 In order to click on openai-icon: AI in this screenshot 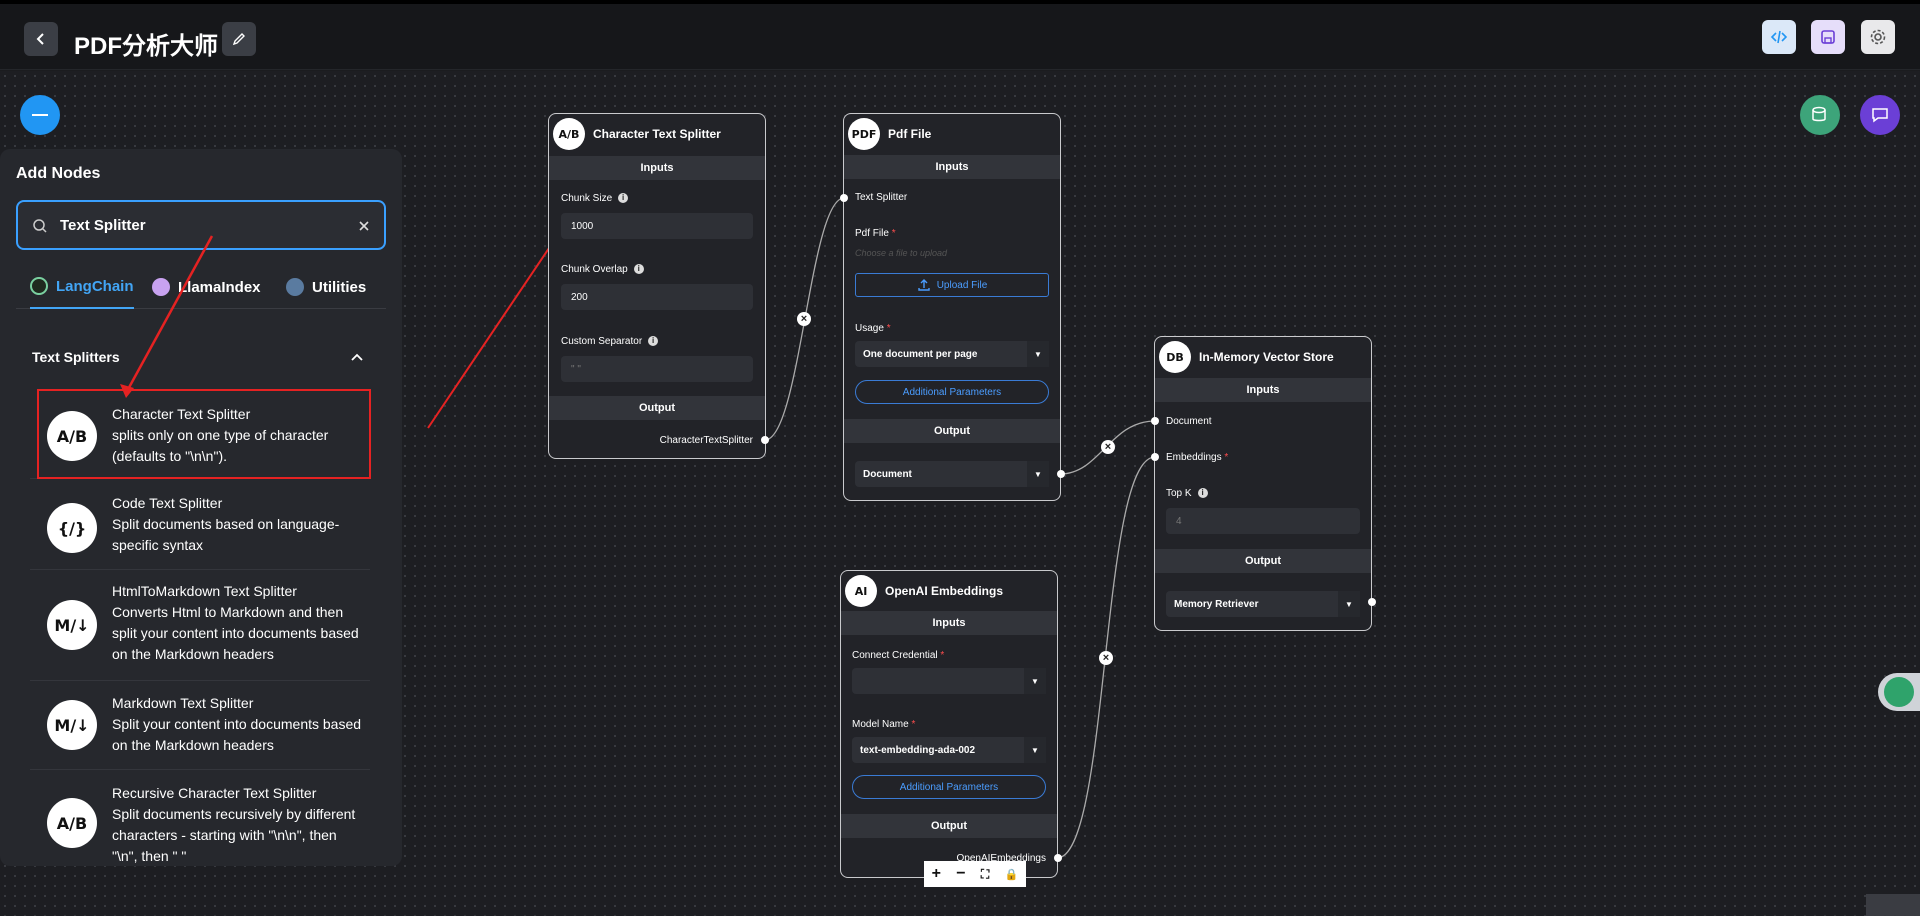, I will do `click(861, 591)`.